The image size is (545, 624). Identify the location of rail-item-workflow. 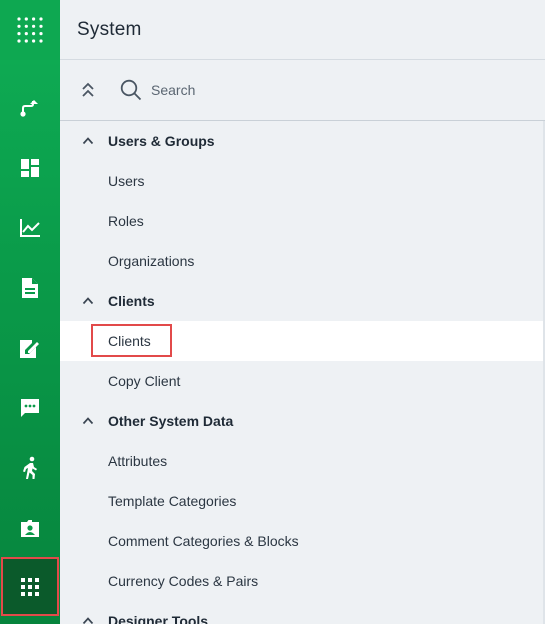
(30, 108).